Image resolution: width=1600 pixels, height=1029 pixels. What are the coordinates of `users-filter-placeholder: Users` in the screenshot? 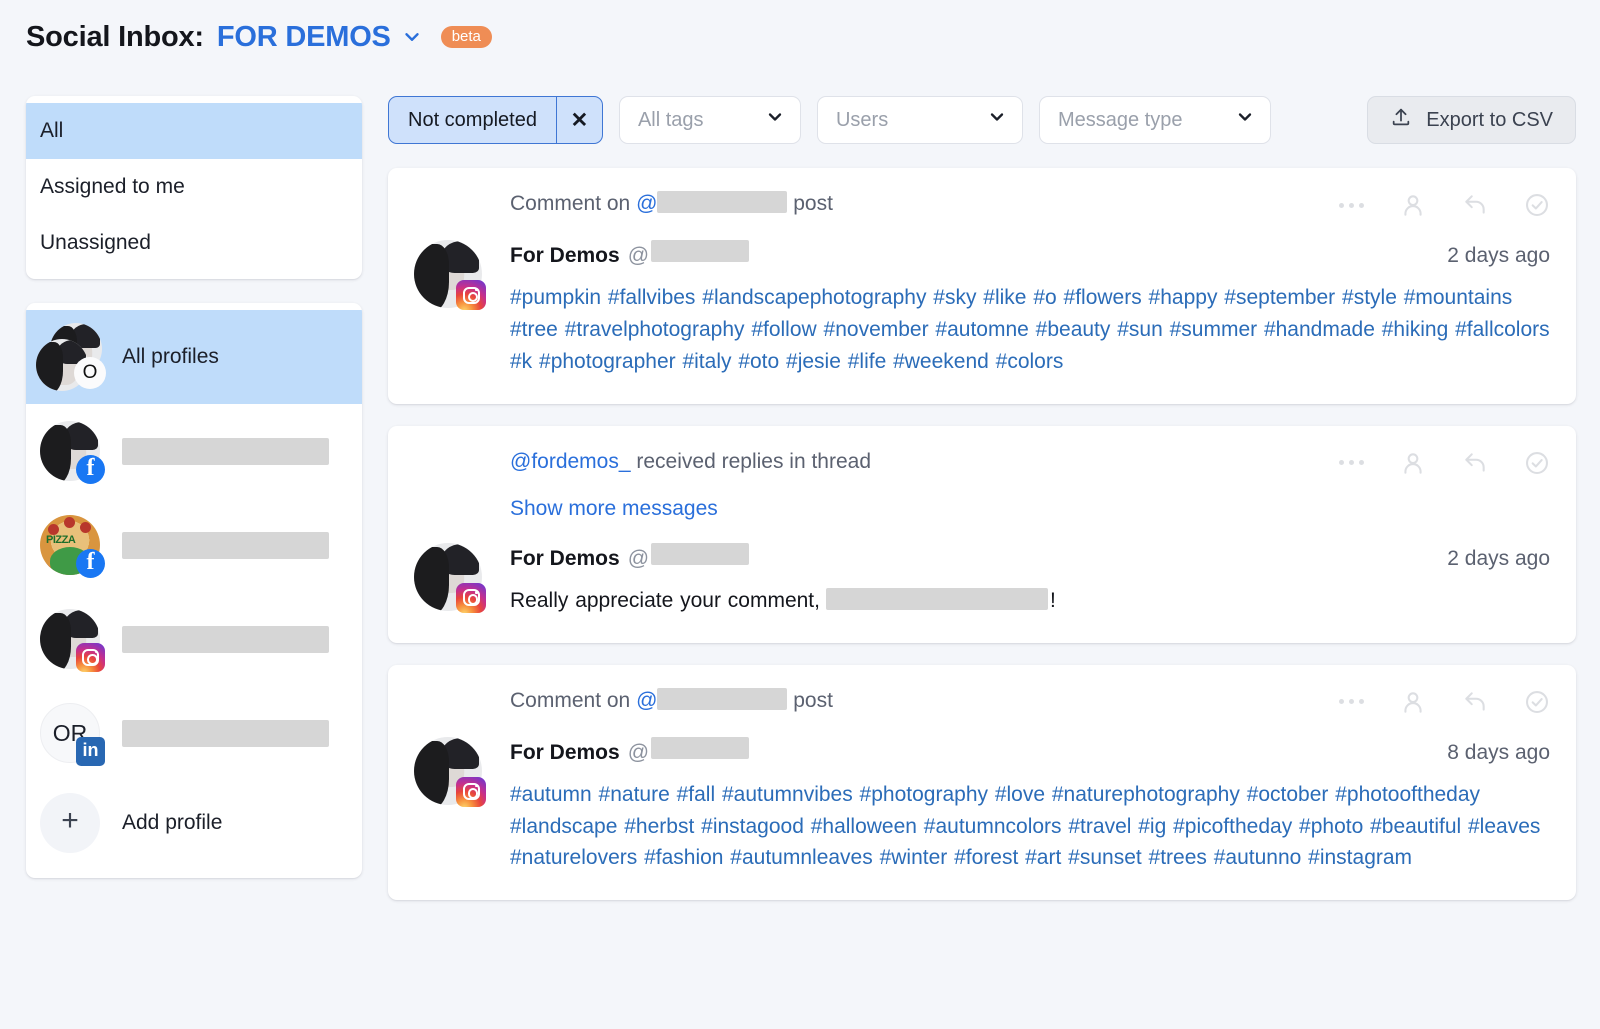 It's located at (862, 119).